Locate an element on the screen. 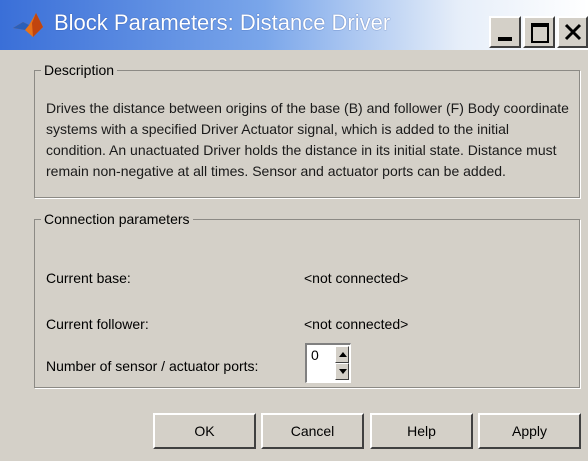 The height and width of the screenshot is (461, 588). ports-value: 0 is located at coordinates (315, 355).